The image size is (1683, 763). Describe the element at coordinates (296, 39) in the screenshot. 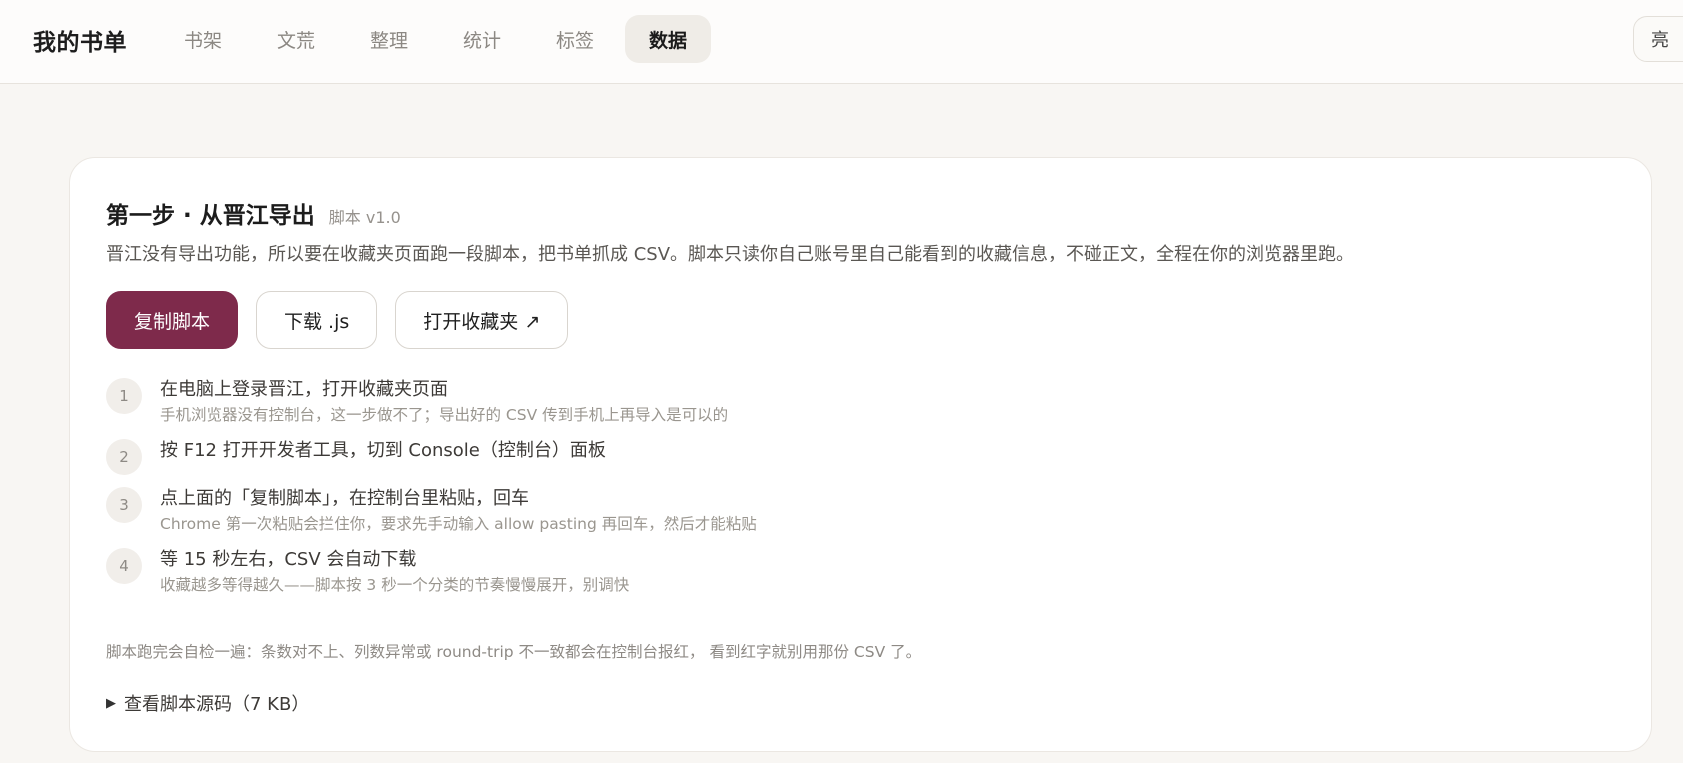

I see `nav-item-book-shortage: 文荒` at that location.